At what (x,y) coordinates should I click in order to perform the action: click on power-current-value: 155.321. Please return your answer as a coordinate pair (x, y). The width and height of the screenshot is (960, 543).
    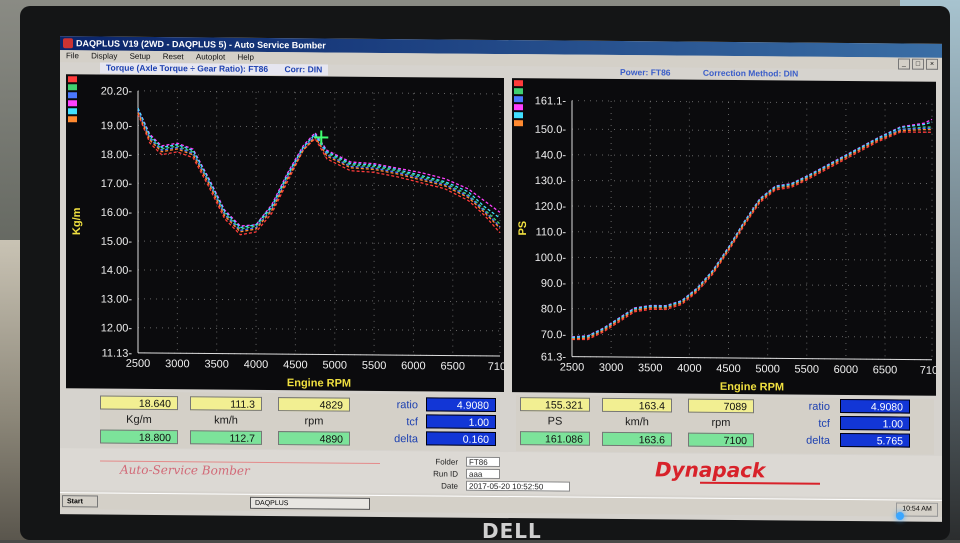
    Looking at the image, I should click on (555, 404).